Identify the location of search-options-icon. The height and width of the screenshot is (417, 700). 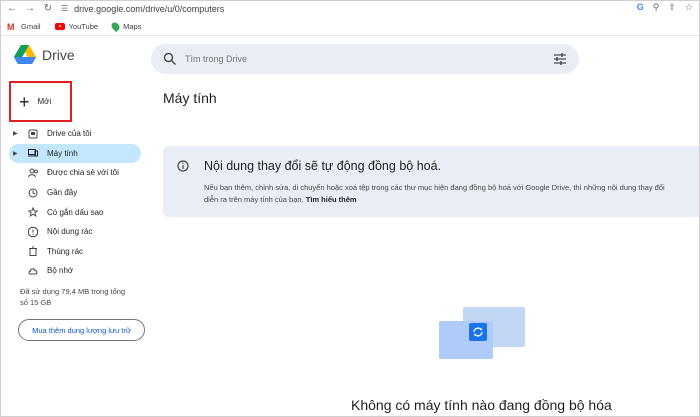
(560, 59).